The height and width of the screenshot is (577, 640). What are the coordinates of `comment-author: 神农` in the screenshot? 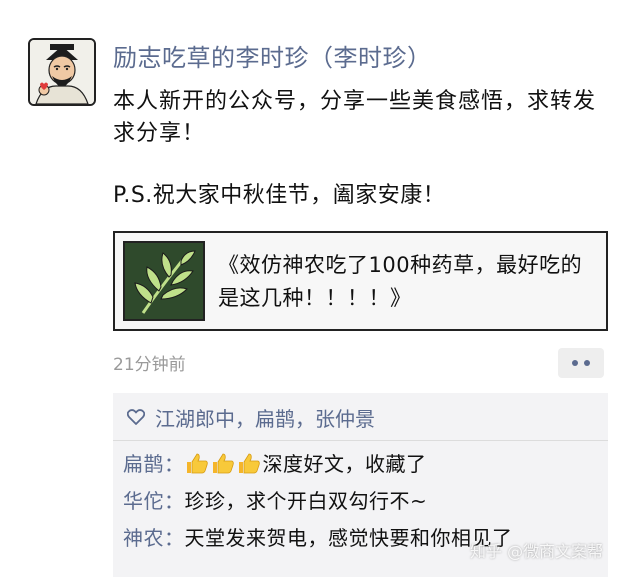 It's located at (143, 538).